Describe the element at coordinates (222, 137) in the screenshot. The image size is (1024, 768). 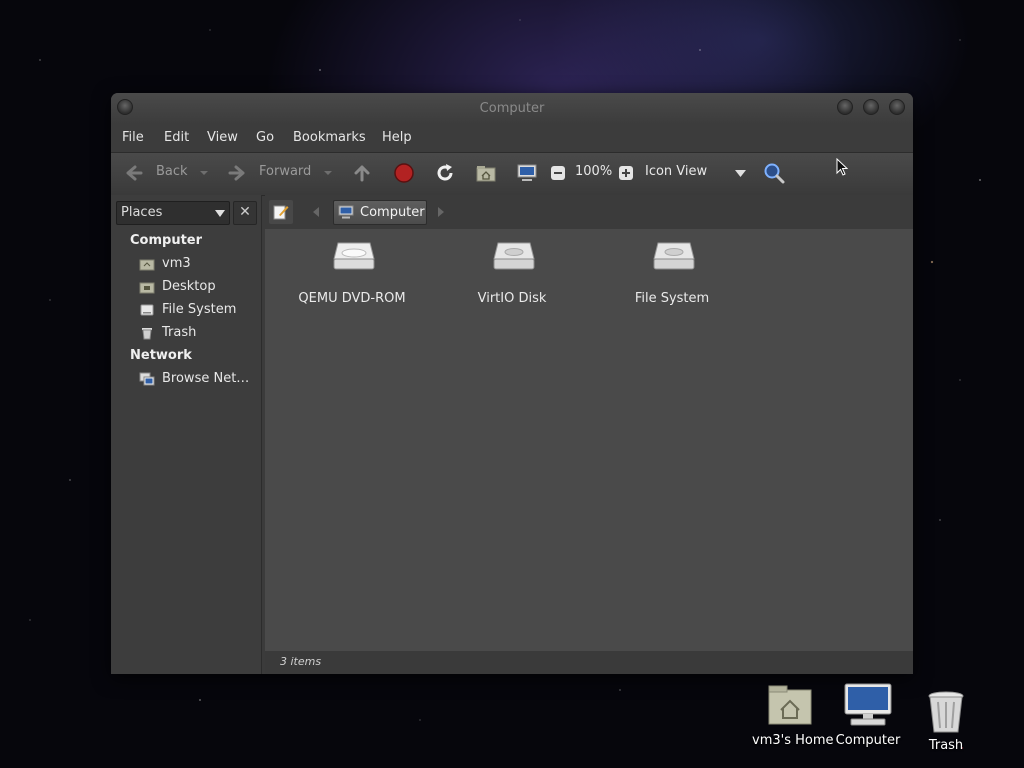
I see `menu-view: View` at that location.